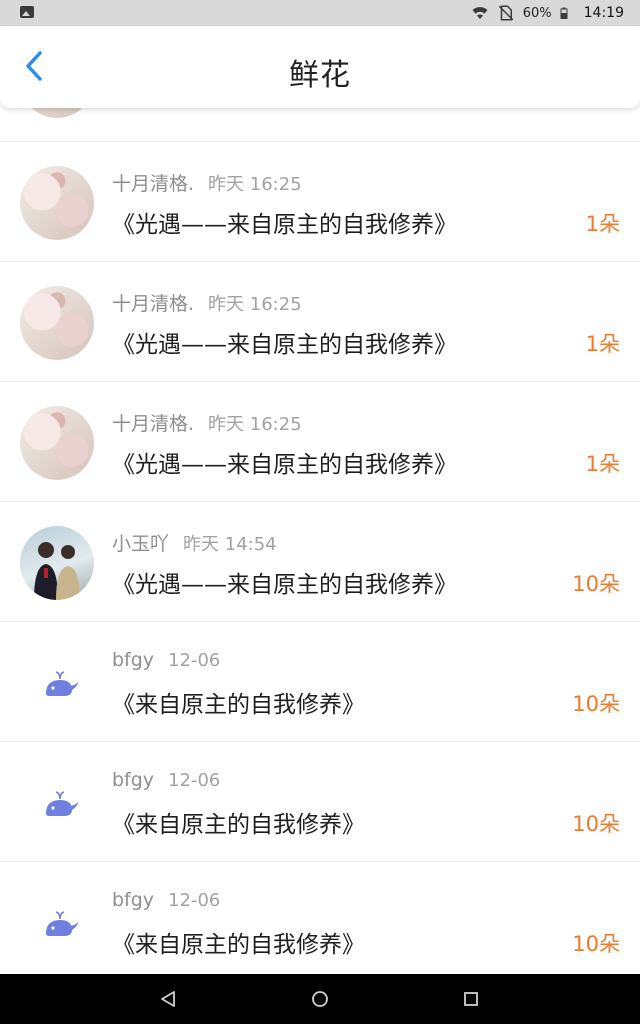 This screenshot has width=640, height=1024. What do you see at coordinates (27, 12) in the screenshot?
I see `image-icon` at bounding box center [27, 12].